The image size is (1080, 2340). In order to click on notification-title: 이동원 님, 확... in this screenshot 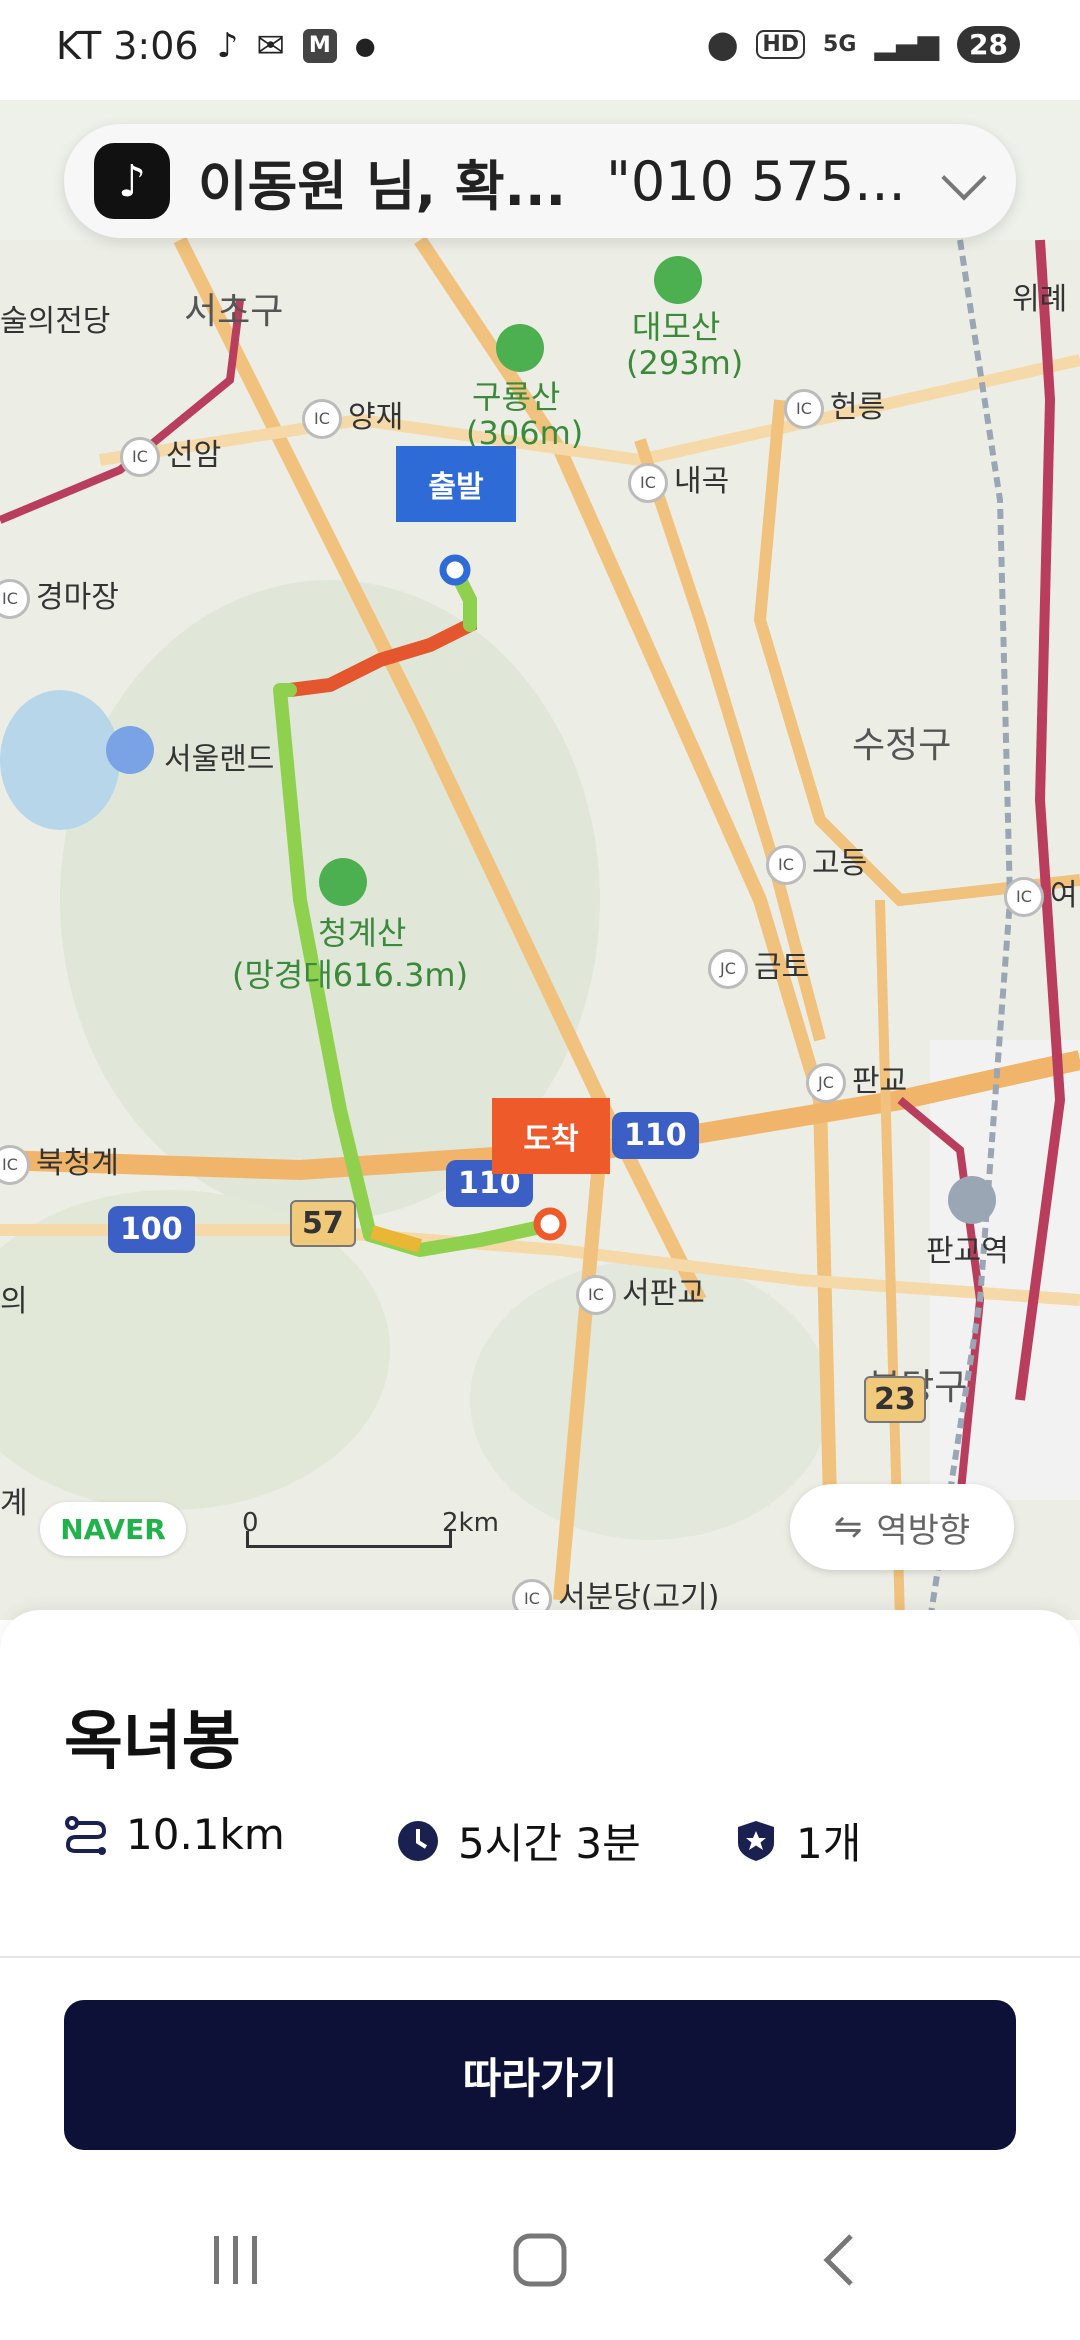, I will do `click(382, 186)`.